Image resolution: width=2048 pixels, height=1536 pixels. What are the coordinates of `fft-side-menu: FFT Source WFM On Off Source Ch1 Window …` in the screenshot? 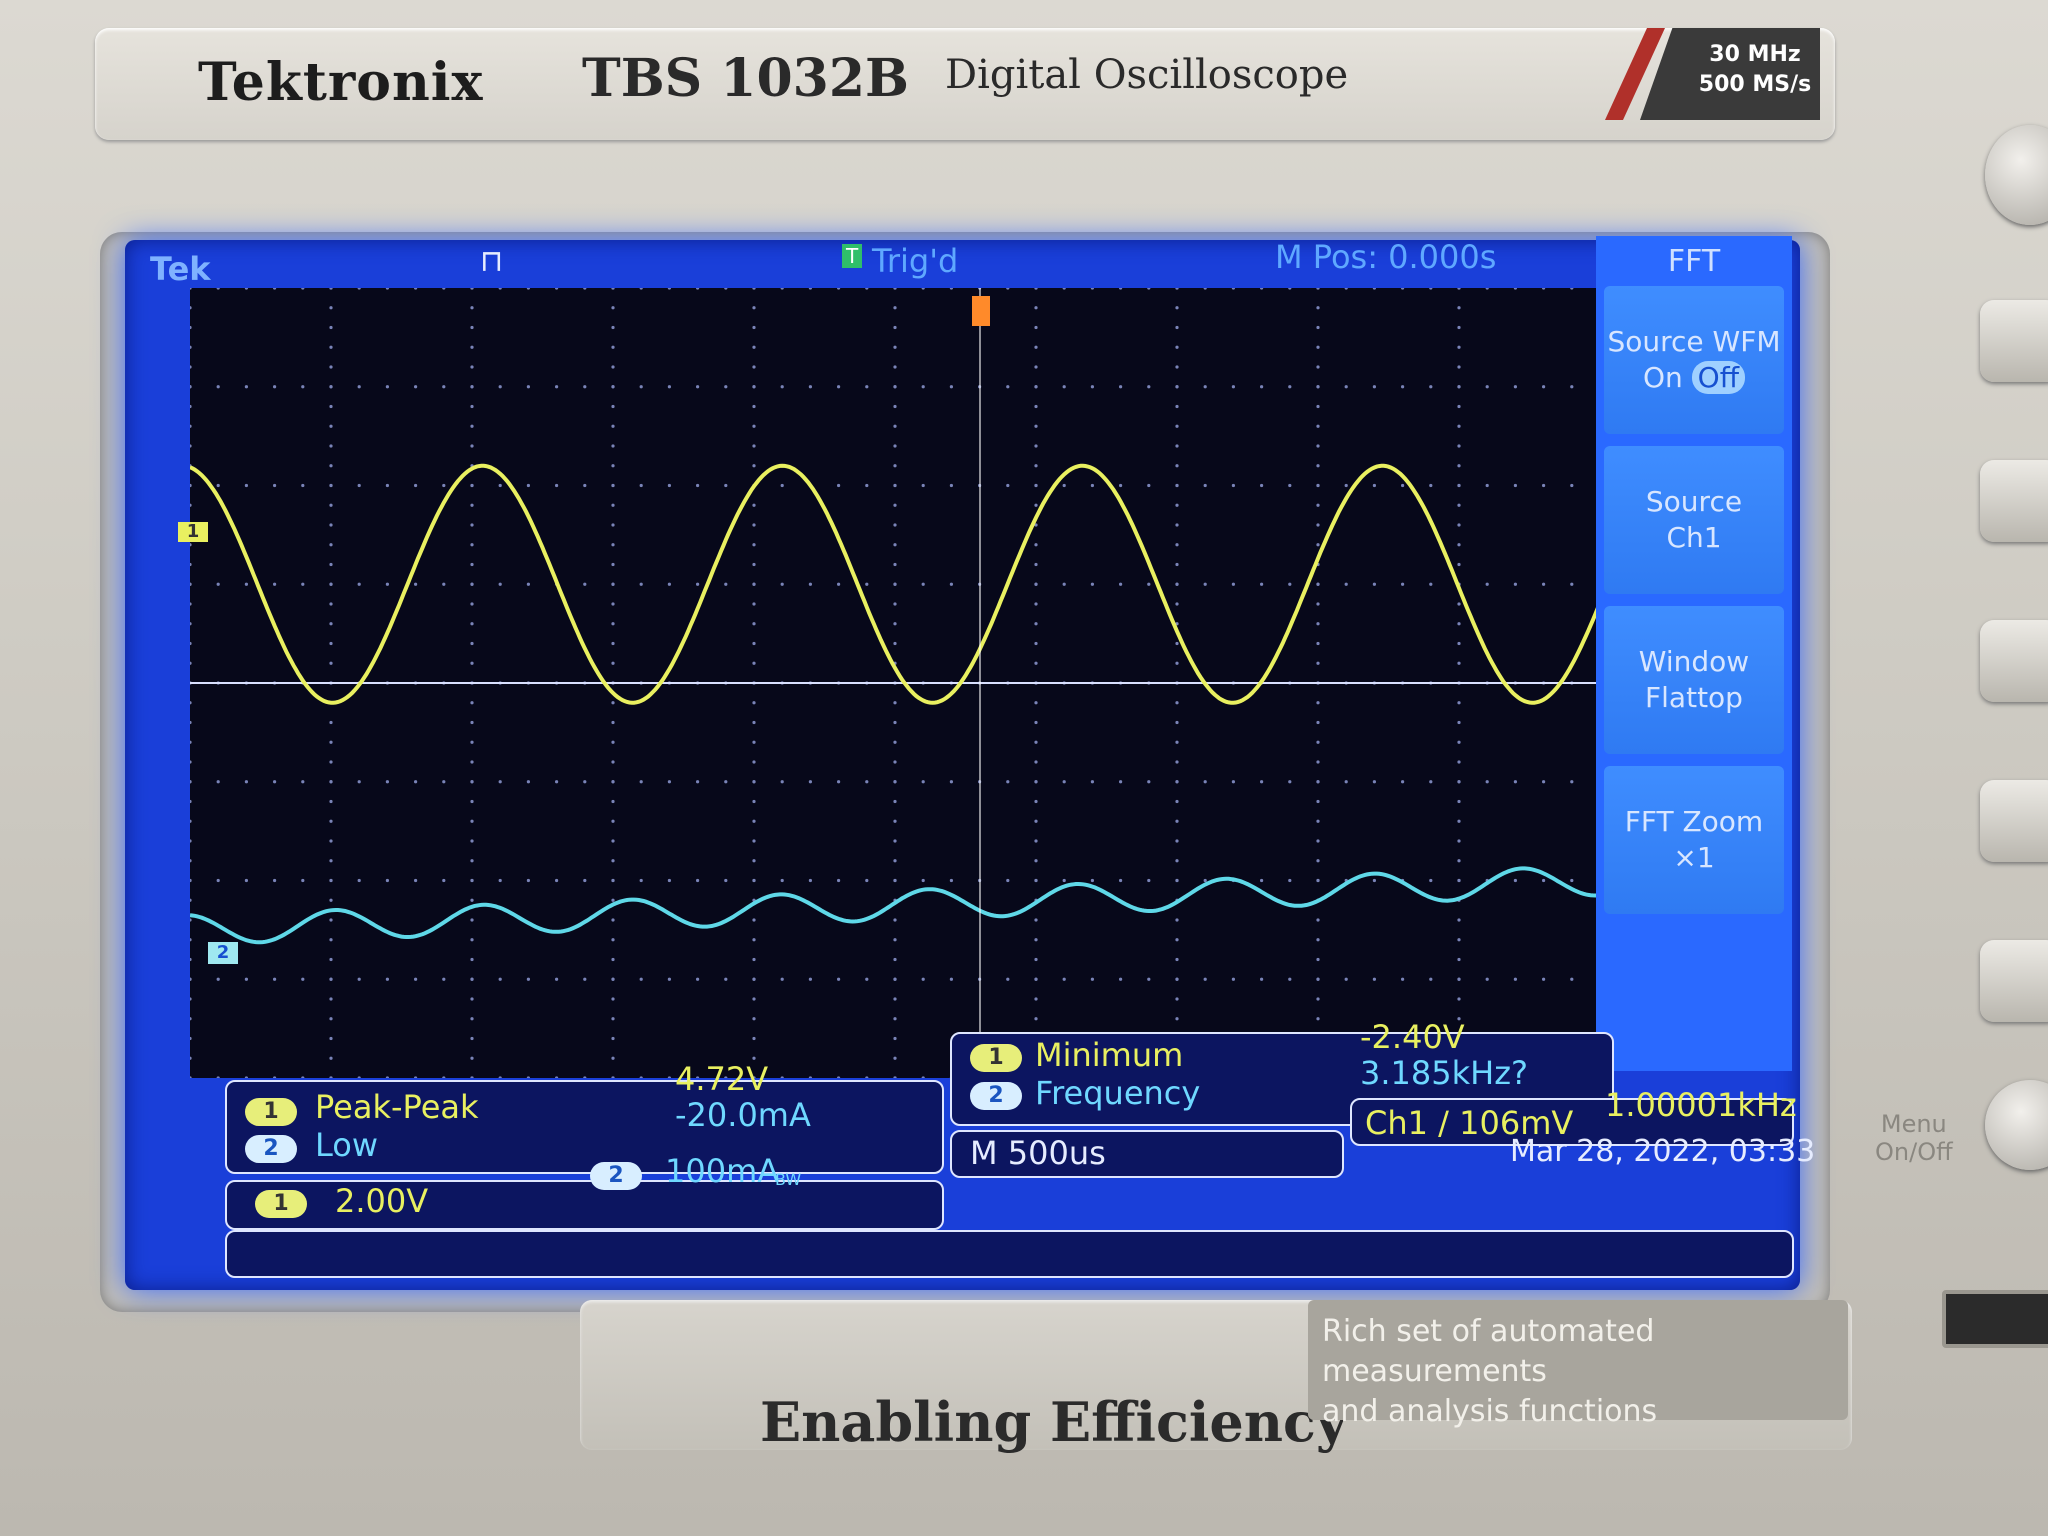 It's located at (1694, 653).